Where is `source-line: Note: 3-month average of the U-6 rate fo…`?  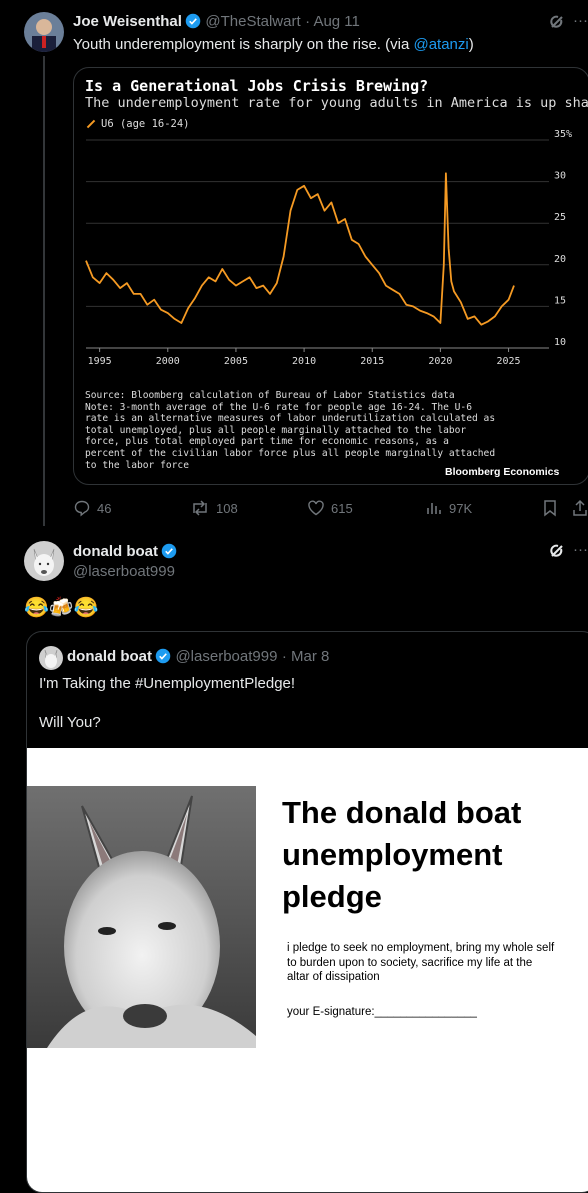
source-line: Note: 3-month average of the U-6 rate fo… is located at coordinates (278, 407).